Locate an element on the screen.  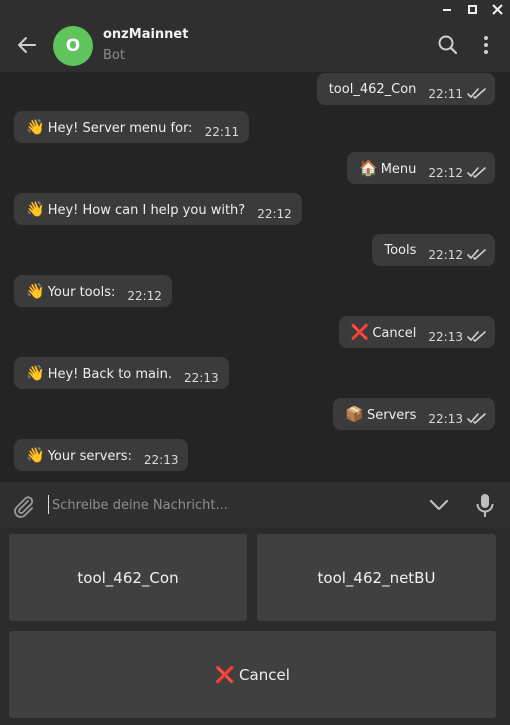
message-text: ❌ Cancel is located at coordinates (384, 332).